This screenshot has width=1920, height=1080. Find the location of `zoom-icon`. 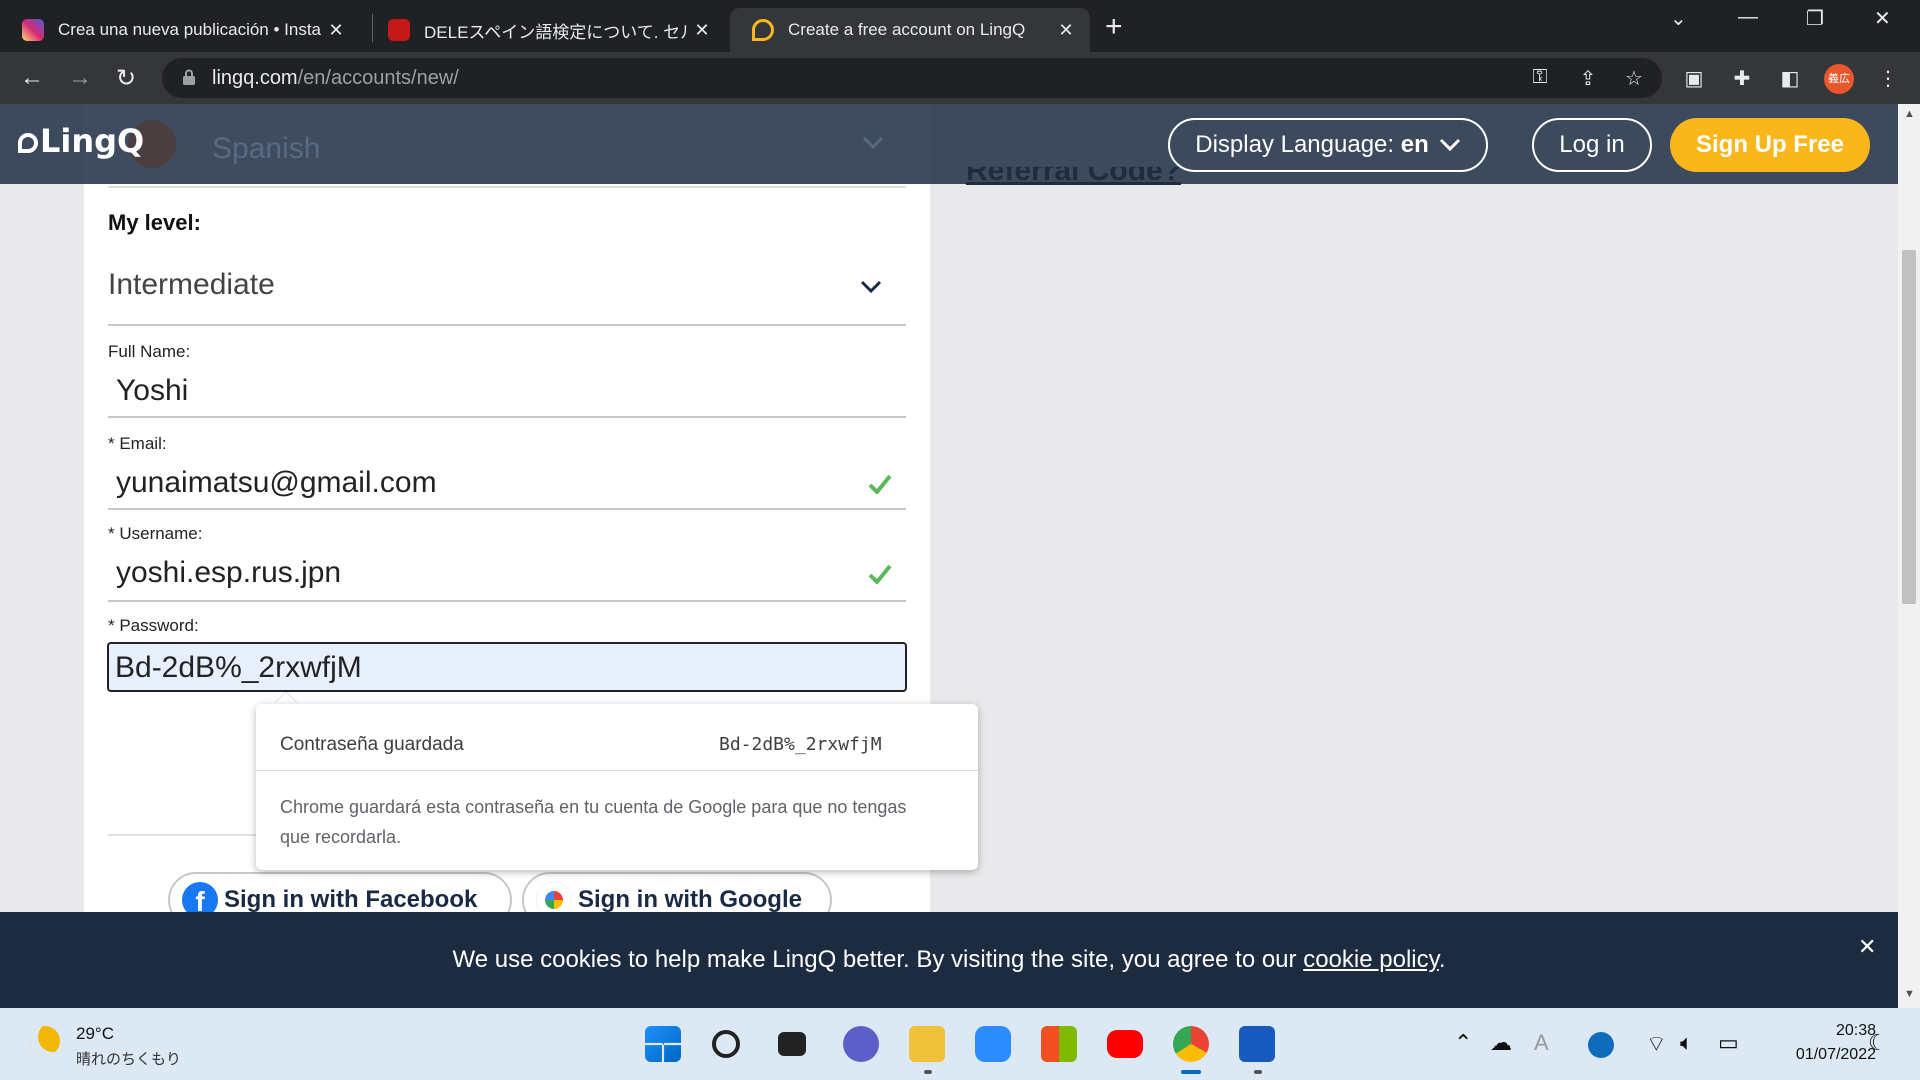

zoom-icon is located at coordinates (993, 1044).